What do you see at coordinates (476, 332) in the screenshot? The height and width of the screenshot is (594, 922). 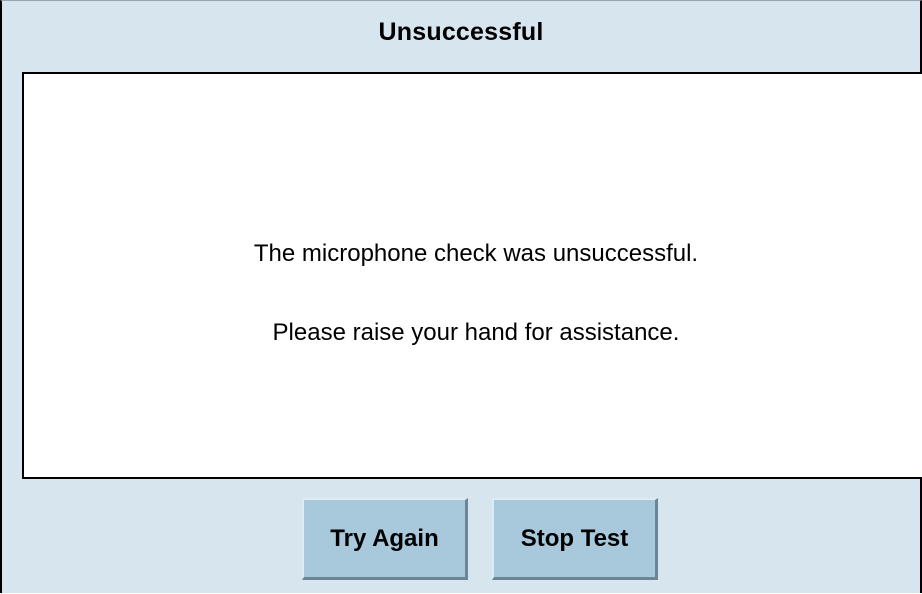 I see `assistance-message-line: Please raise your hand for assistance.` at bounding box center [476, 332].